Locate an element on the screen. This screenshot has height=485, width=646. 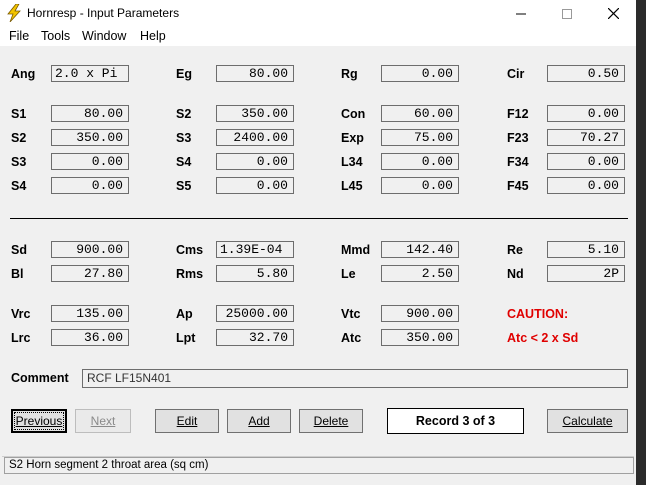
window-title: Hornresp - Input Parameters is located at coordinates (103, 13).